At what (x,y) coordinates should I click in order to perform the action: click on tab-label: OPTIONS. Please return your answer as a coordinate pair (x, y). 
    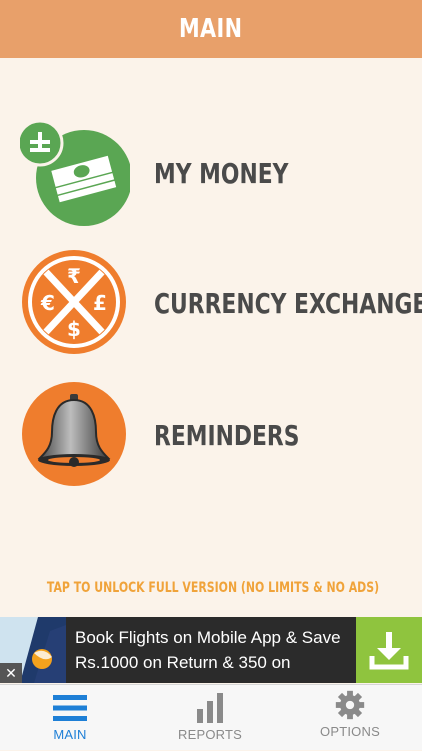
    Looking at the image, I should click on (350, 731).